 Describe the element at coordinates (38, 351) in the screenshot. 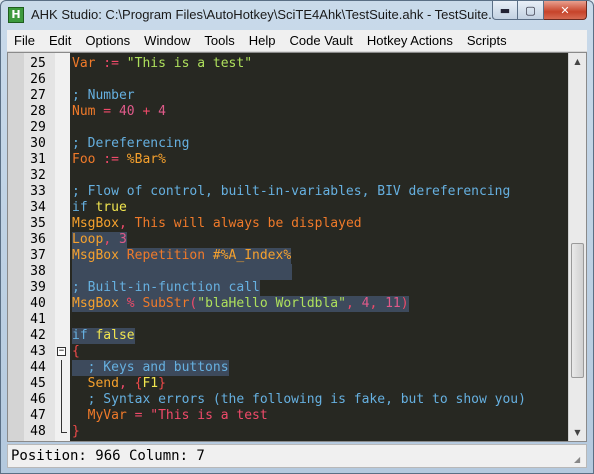

I see `line-number: 43` at that location.